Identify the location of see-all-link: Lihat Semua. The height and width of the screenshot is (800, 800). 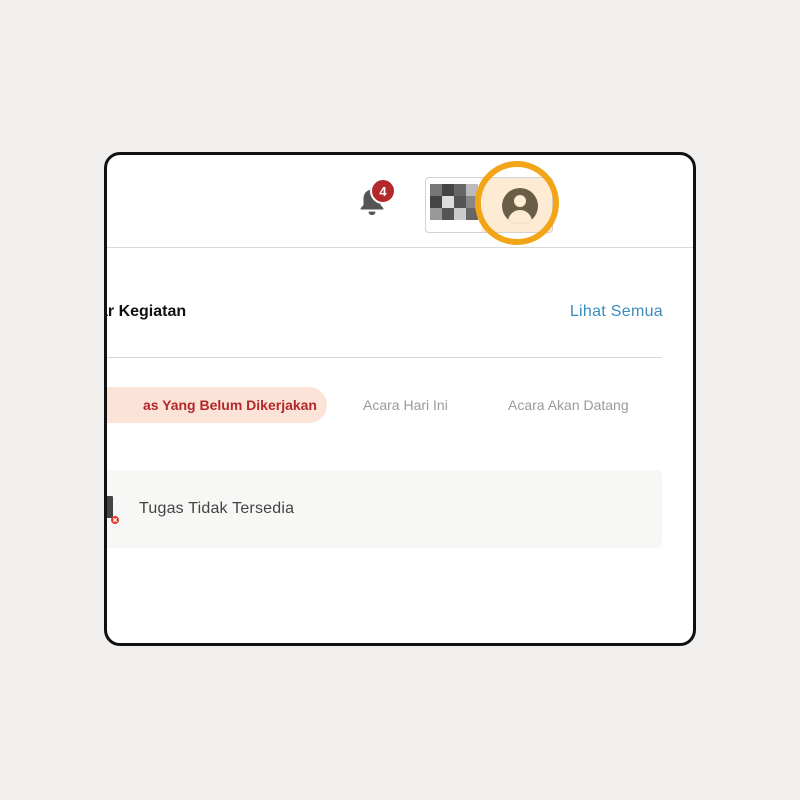
(616, 312).